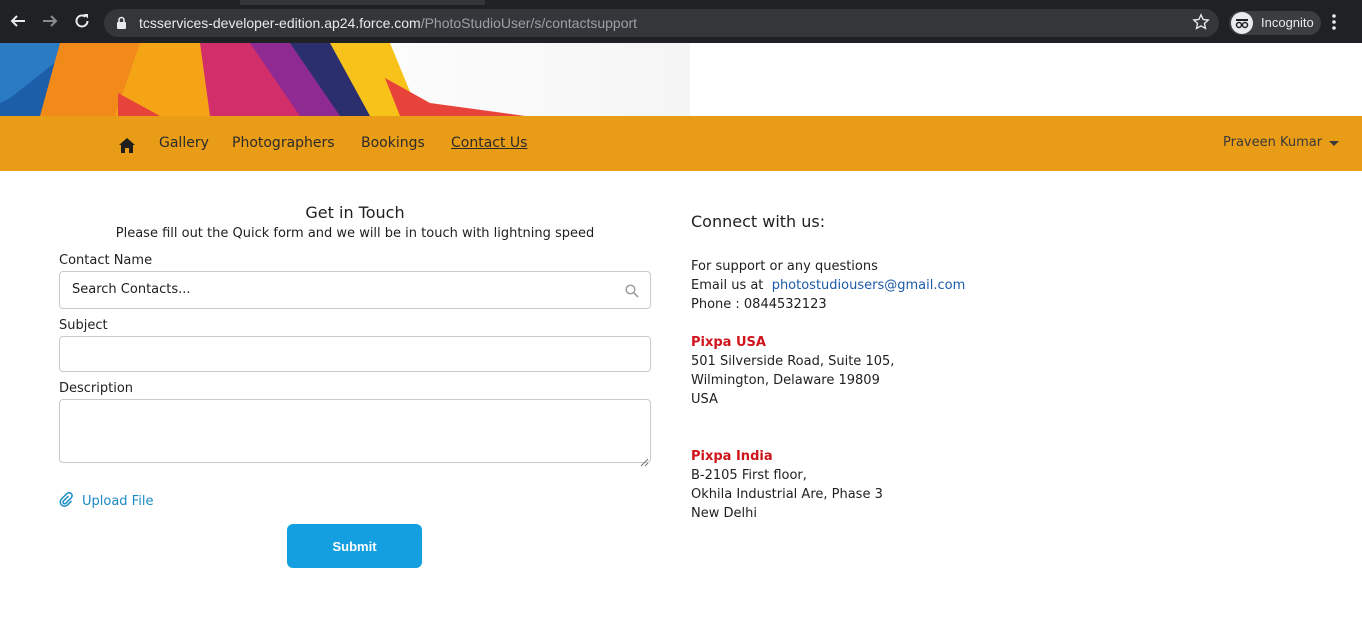 The image size is (1362, 625). I want to click on email-link: photostudiousers@gmail.com, so click(869, 285).